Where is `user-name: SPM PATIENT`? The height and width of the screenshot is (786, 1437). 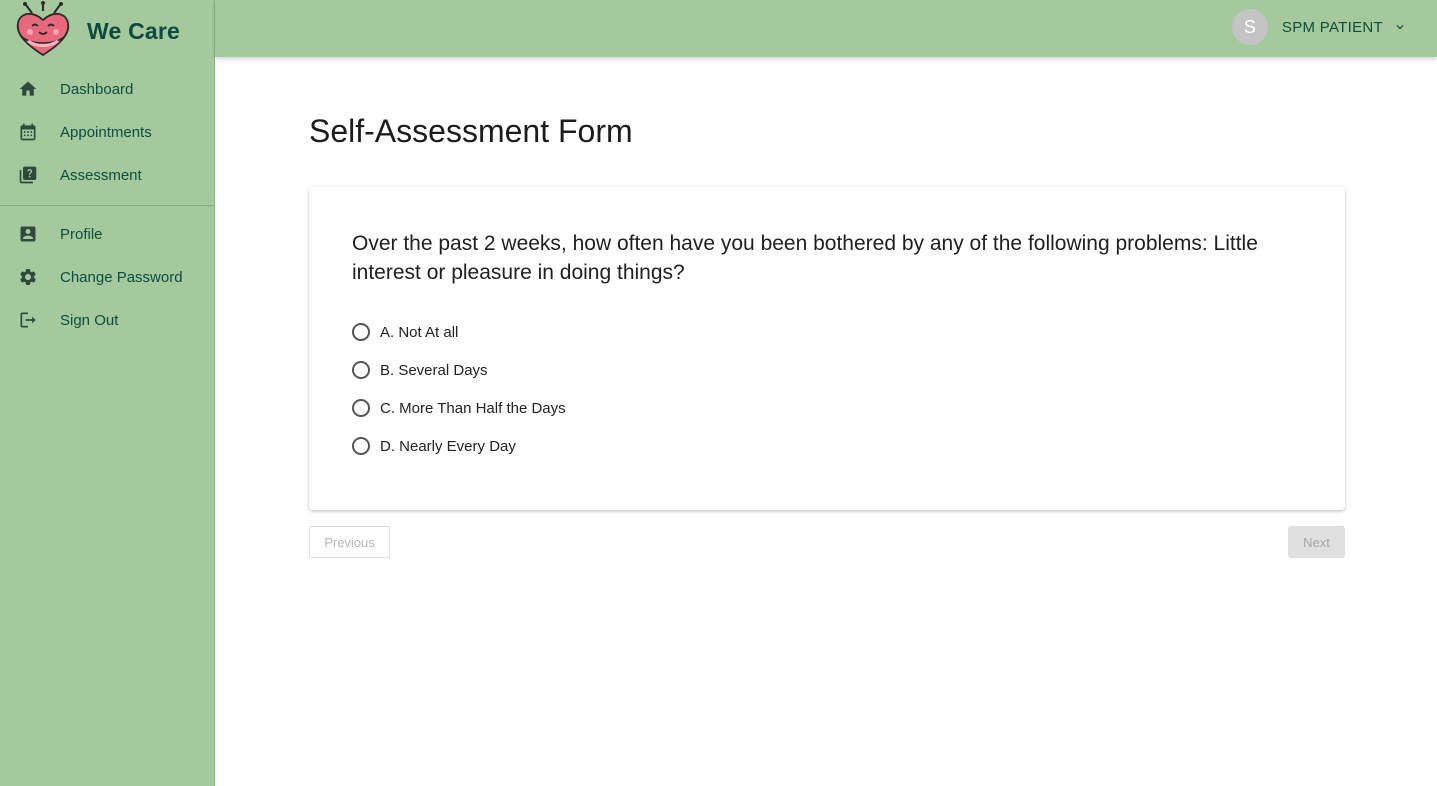
user-name: SPM PATIENT is located at coordinates (1332, 27).